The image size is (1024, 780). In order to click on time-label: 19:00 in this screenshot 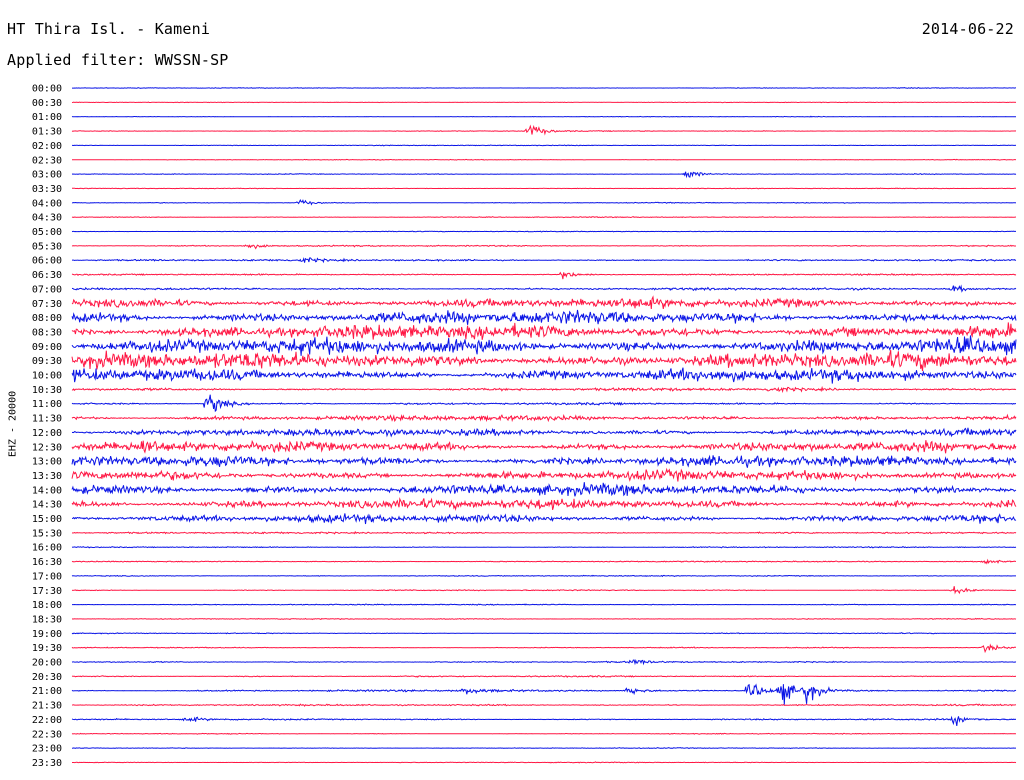, I will do `click(47, 634)`.